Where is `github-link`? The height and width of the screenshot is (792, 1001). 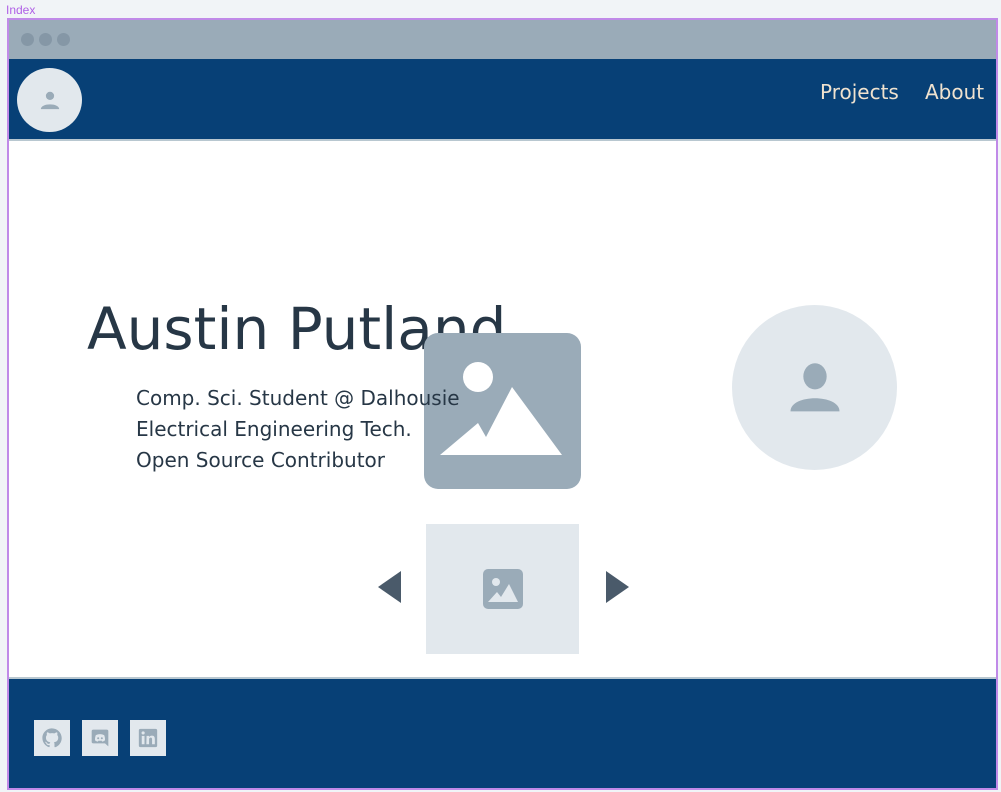 github-link is located at coordinates (52, 738).